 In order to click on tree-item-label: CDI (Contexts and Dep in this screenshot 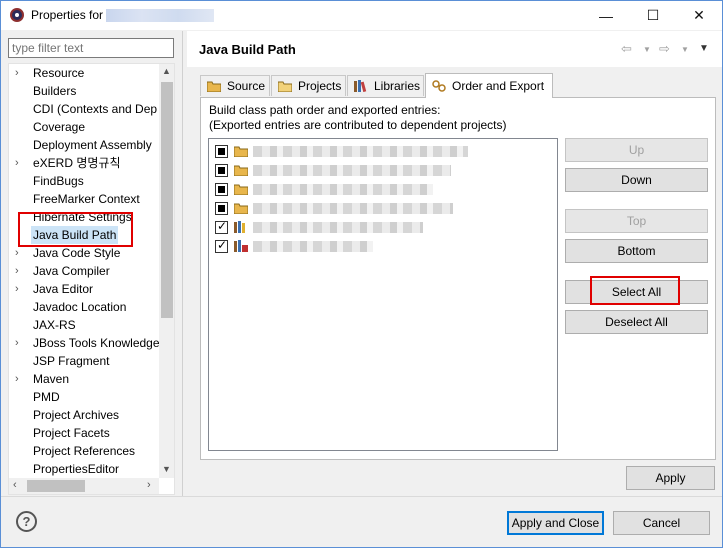, I will do `click(95, 109)`.